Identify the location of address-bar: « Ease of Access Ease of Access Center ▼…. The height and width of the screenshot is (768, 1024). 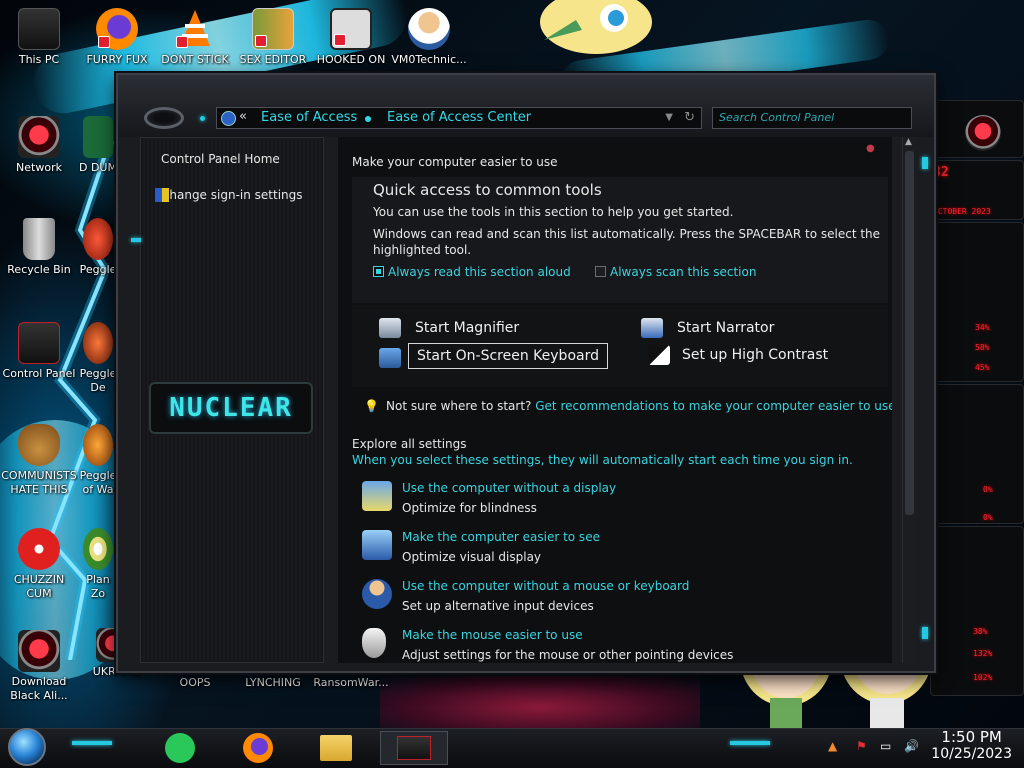
(459, 118).